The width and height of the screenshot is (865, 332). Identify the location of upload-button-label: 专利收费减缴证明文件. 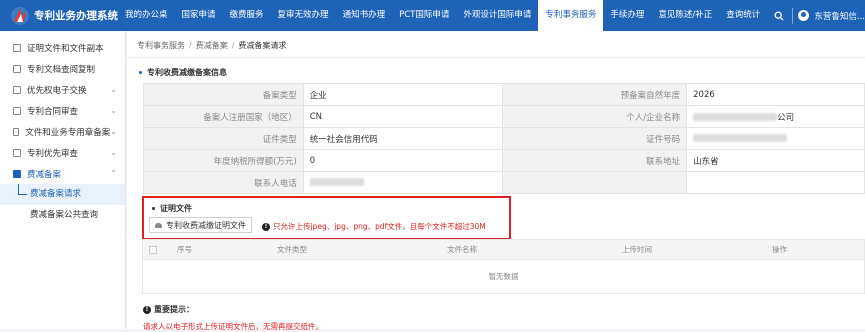
(206, 225).